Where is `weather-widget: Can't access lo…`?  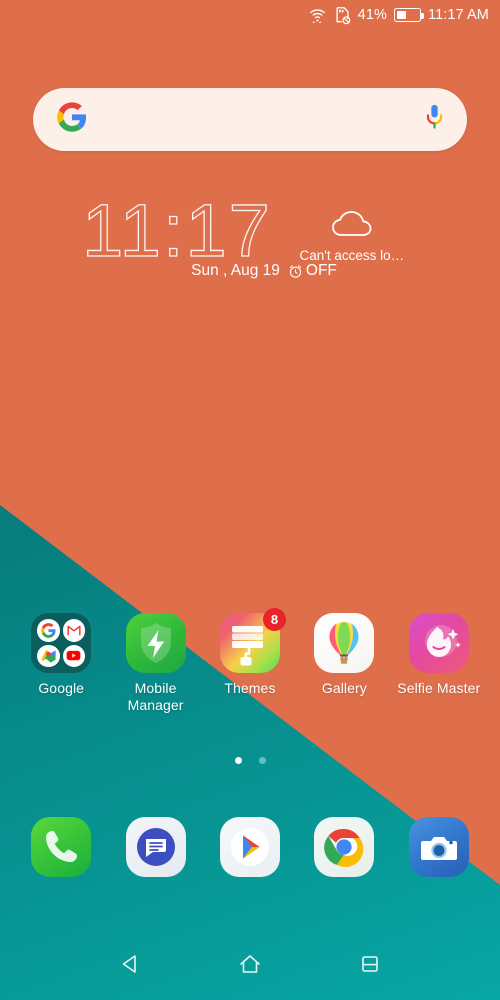
weather-widget: Can't access lo… is located at coordinates (352, 229).